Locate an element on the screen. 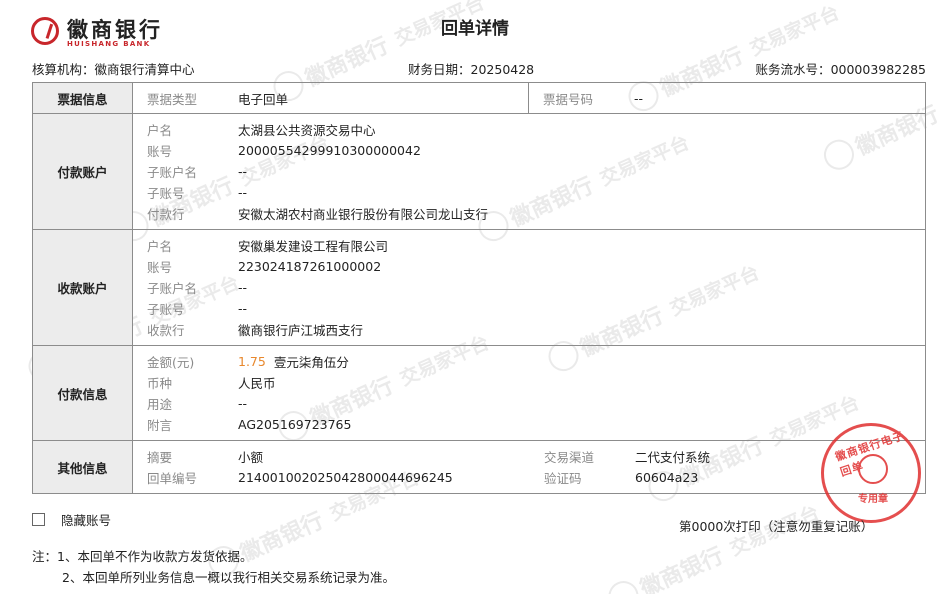 The width and height of the screenshot is (947, 594). field-key: 摘要 is located at coordinates (160, 457).